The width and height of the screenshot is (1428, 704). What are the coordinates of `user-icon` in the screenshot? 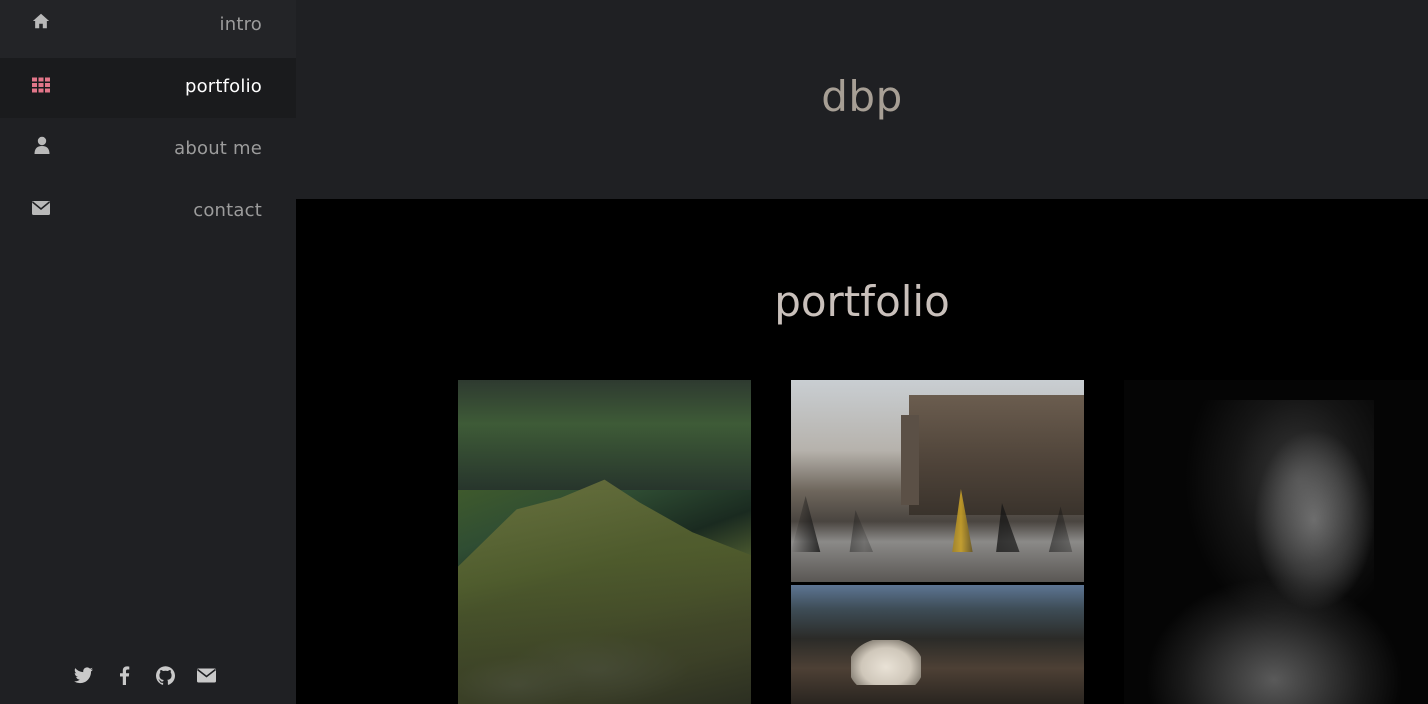 It's located at (42, 145).